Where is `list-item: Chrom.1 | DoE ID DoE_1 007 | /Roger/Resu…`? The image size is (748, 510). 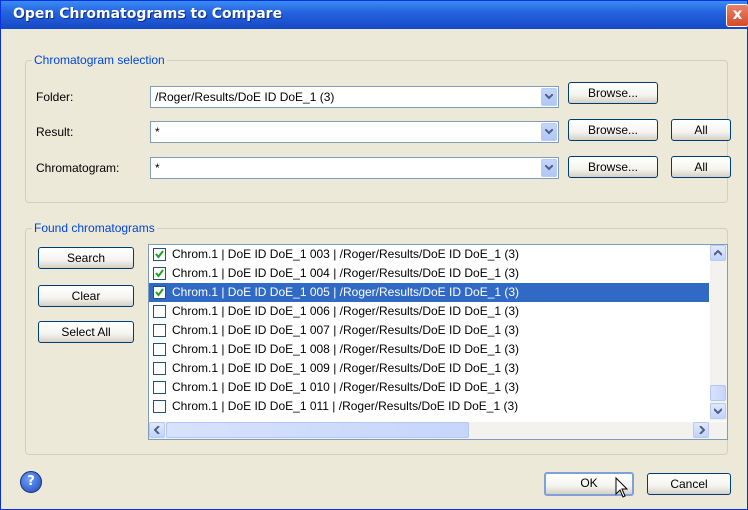 list-item: Chrom.1 | DoE ID DoE_1 007 | /Roger/Resu… is located at coordinates (429, 330).